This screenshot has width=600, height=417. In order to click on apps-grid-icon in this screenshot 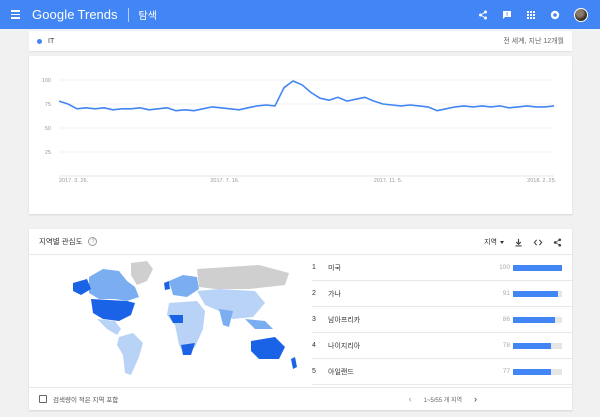, I will do `click(531, 15)`.